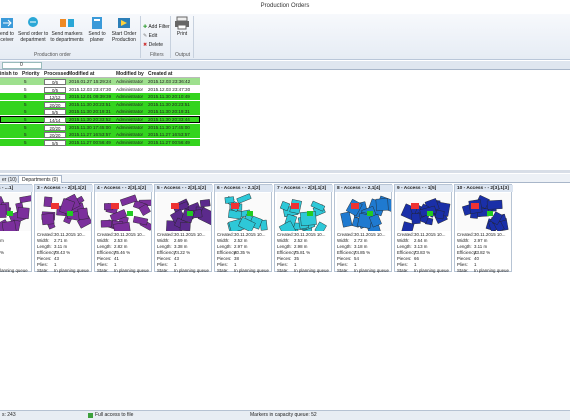 The width and height of the screenshot is (570, 420). I want to click on start-order-label: Start Order Production, so click(124, 37).